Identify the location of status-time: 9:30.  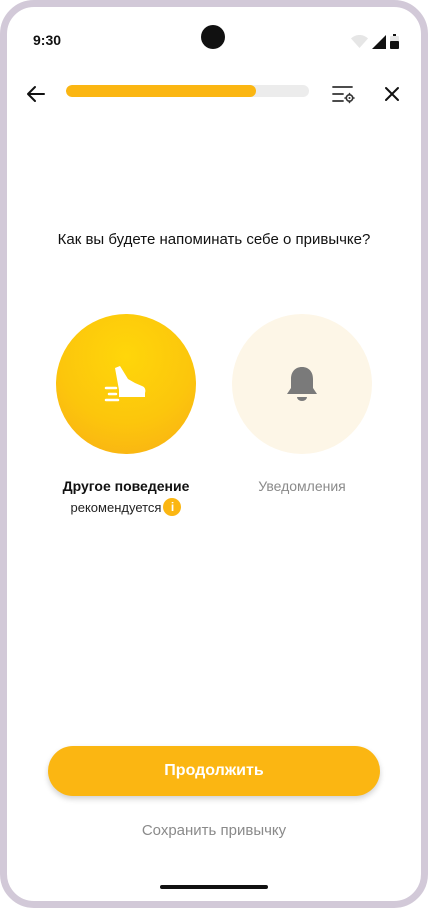
(47, 40).